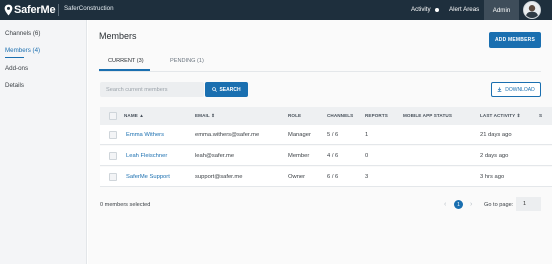  What do you see at coordinates (219, 177) in the screenshot?
I see `member-email: support@safer.me` at bounding box center [219, 177].